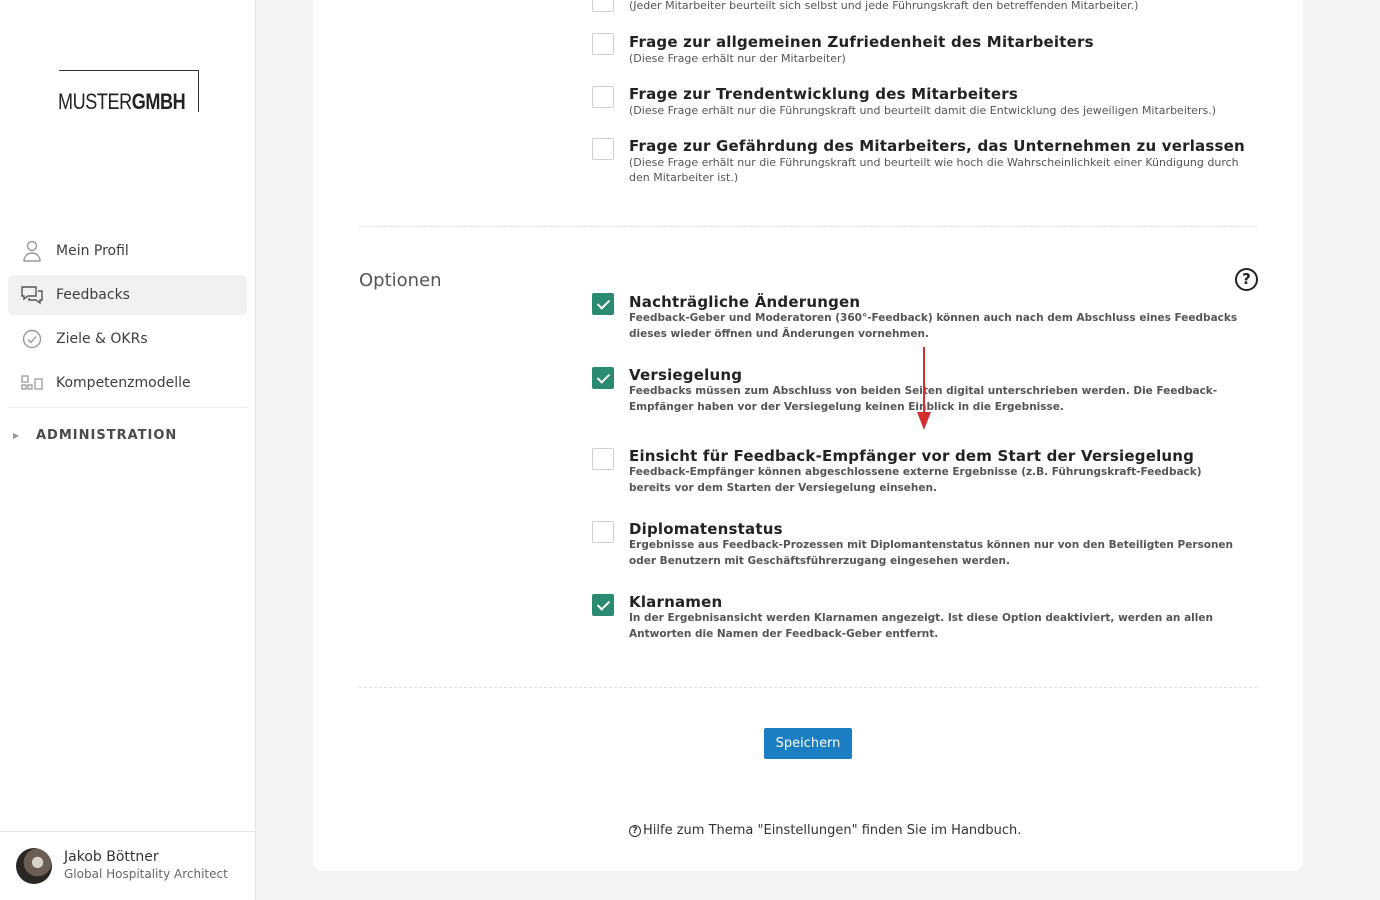 The image size is (1380, 900). I want to click on chat-bubbles-icon, so click(32, 295).